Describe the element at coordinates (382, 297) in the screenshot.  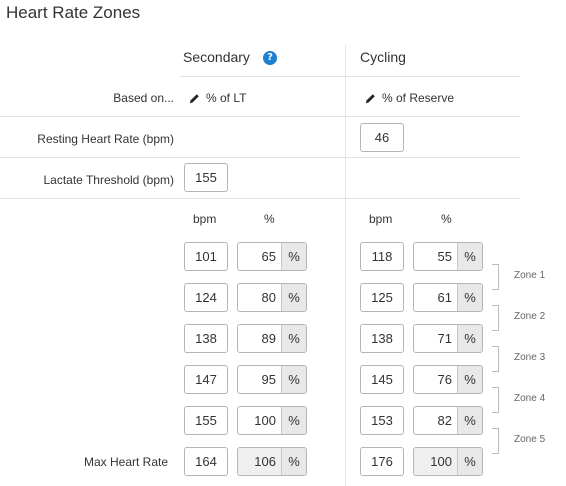
I see `cycling-zone-bpm-input: 125` at that location.